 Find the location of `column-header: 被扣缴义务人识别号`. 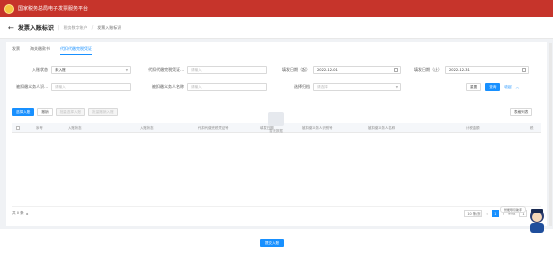

column-header: 被扣缴义务人识别号 is located at coordinates (317, 128).